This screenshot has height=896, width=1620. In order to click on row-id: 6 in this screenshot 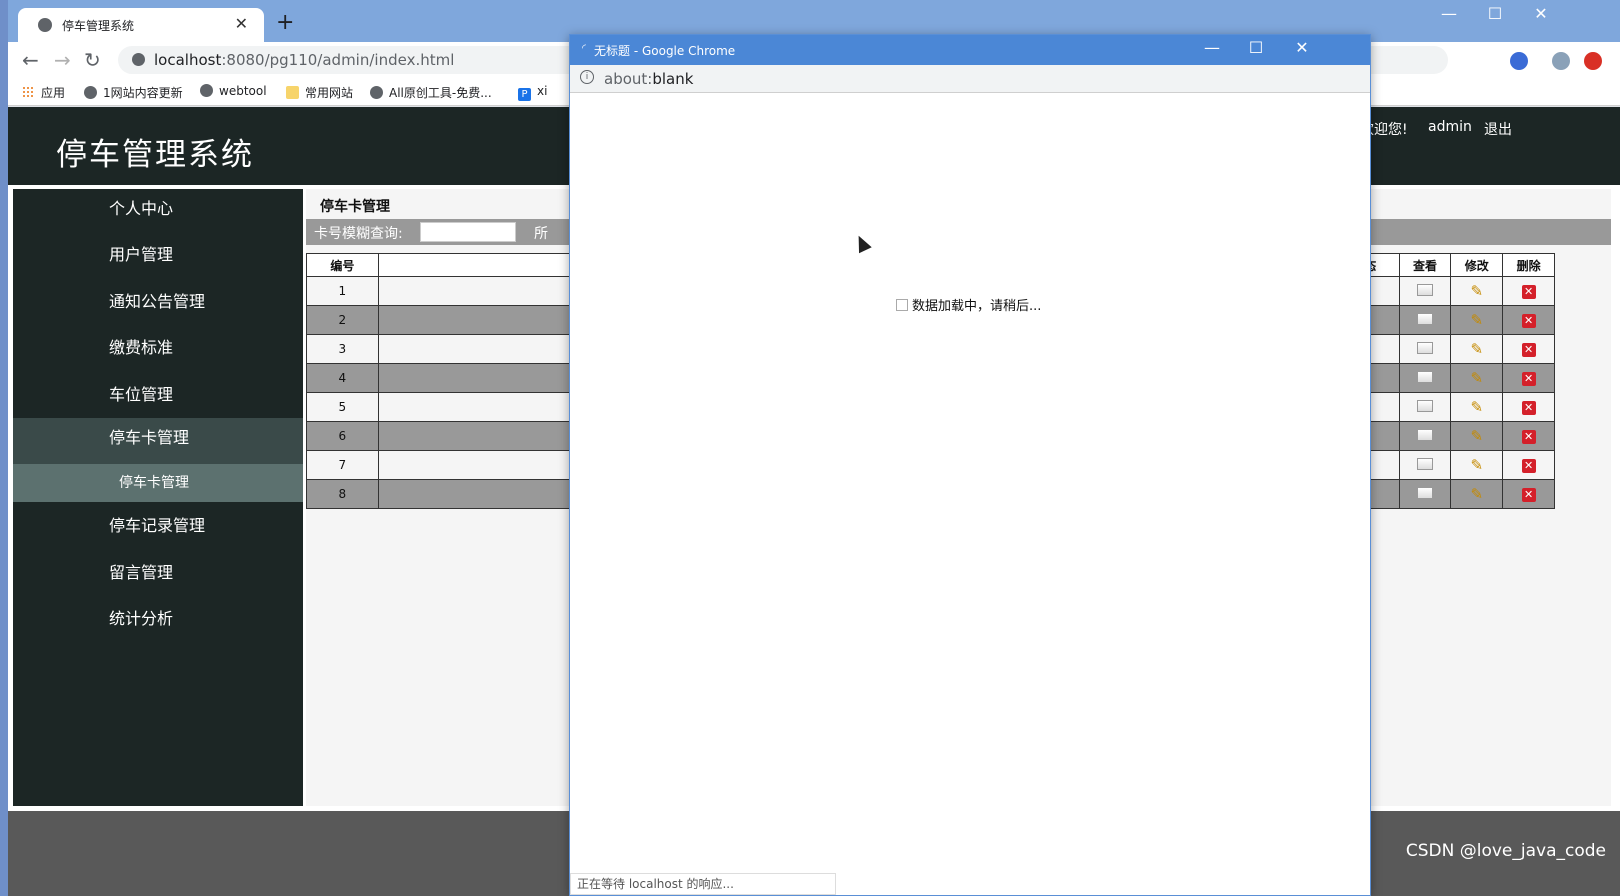, I will do `click(342, 436)`.